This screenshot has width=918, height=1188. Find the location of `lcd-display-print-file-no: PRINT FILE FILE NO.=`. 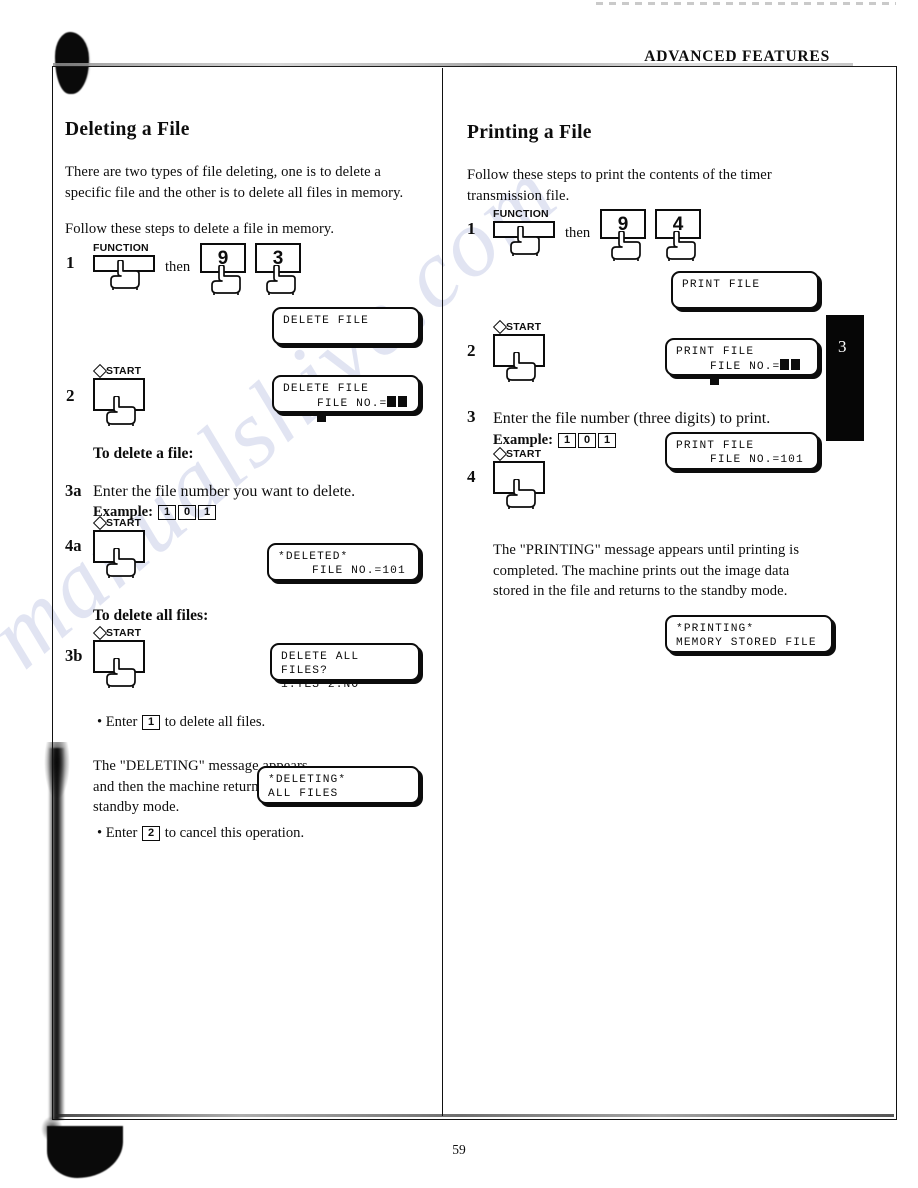

lcd-display-print-file-no: PRINT FILE FILE NO.= is located at coordinates (742, 361).